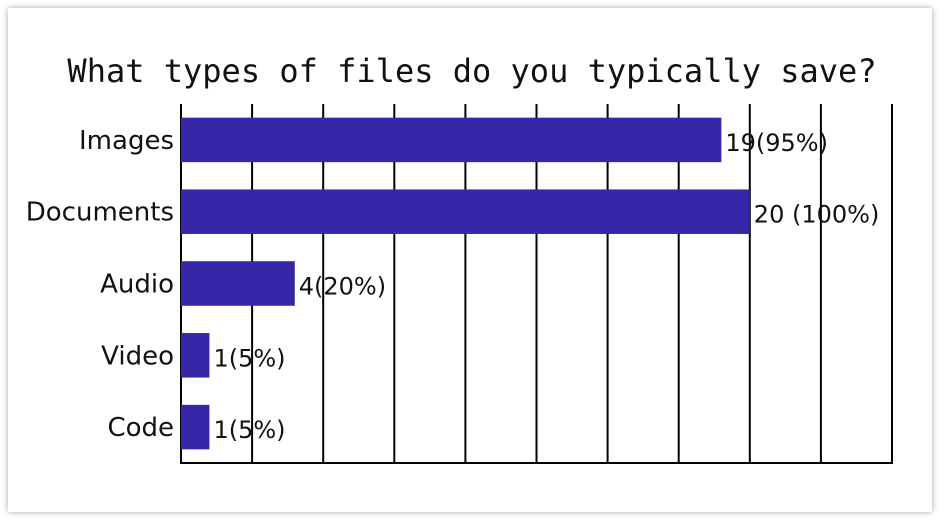 This screenshot has width=944, height=524. I want to click on data-label: 20 (100%), so click(817, 215).